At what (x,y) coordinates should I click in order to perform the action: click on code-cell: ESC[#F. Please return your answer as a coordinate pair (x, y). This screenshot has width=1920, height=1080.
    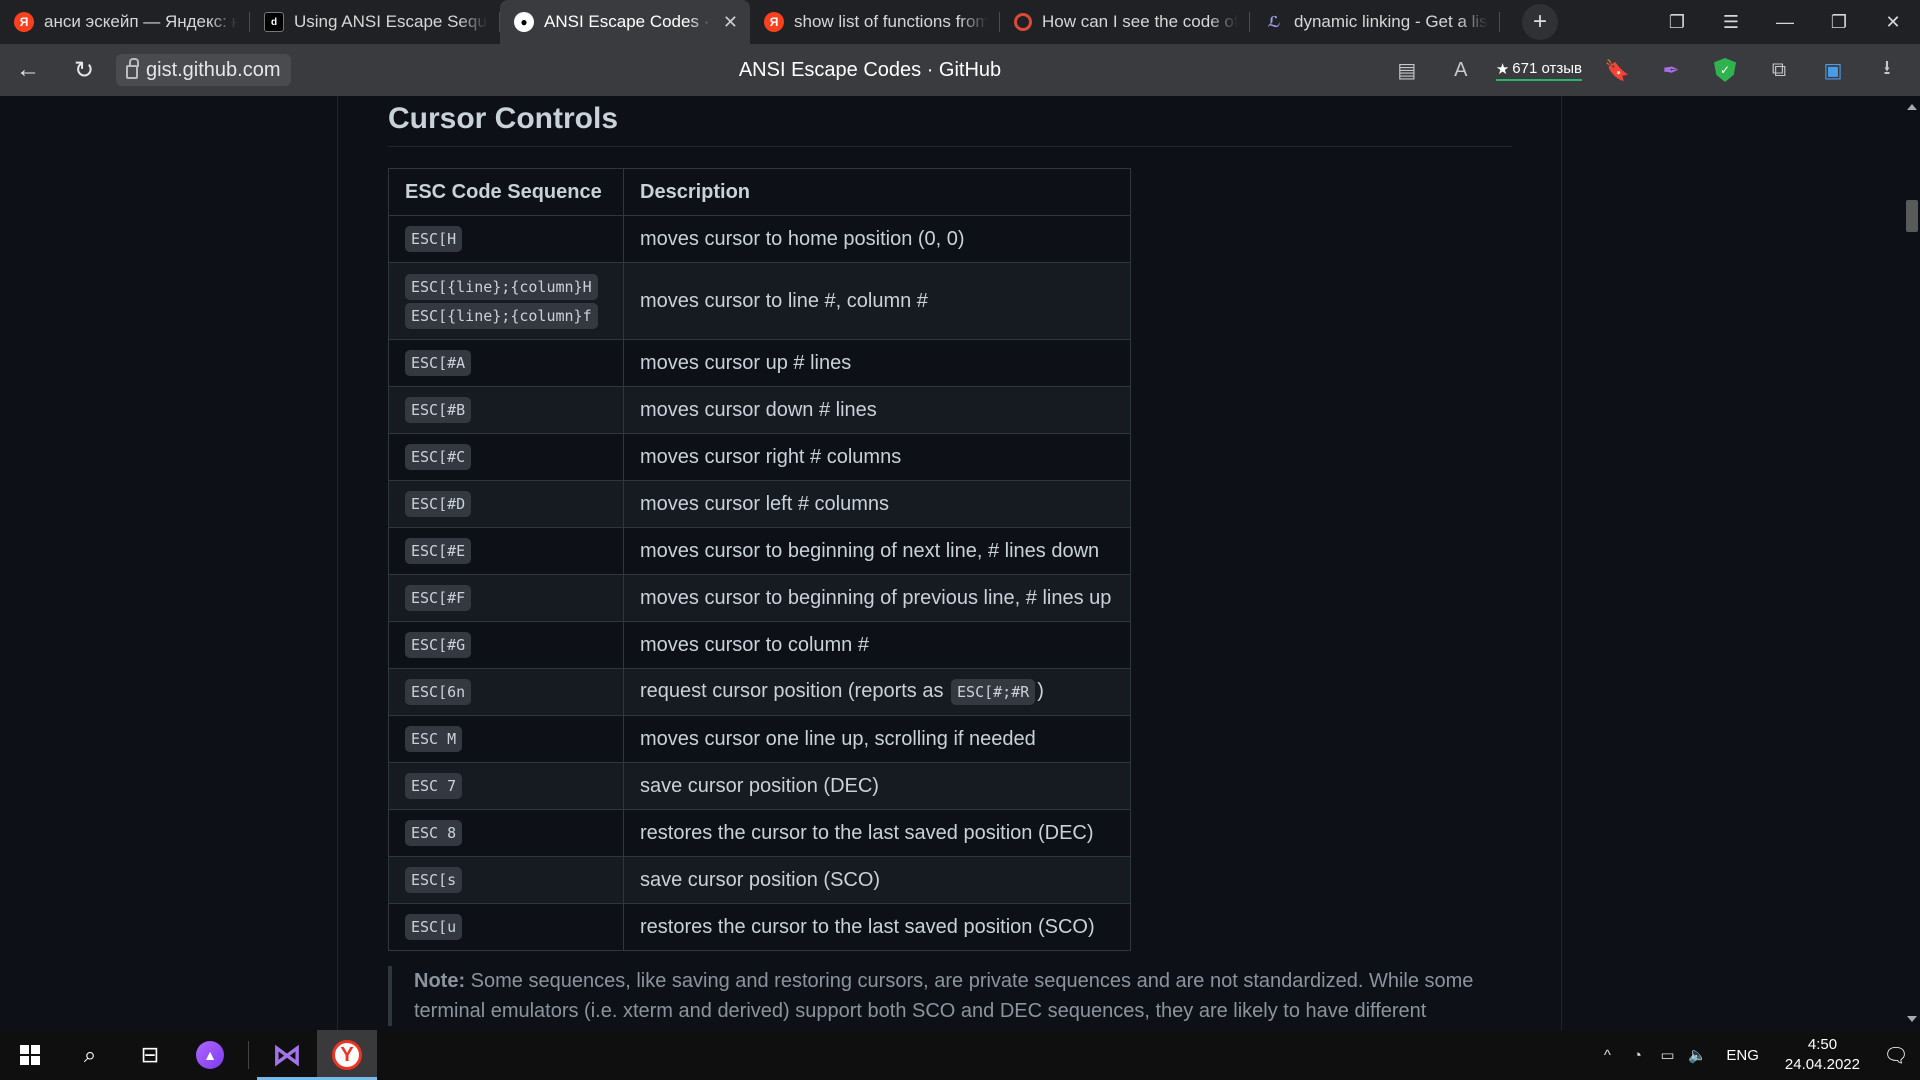
    Looking at the image, I should click on (506, 598).